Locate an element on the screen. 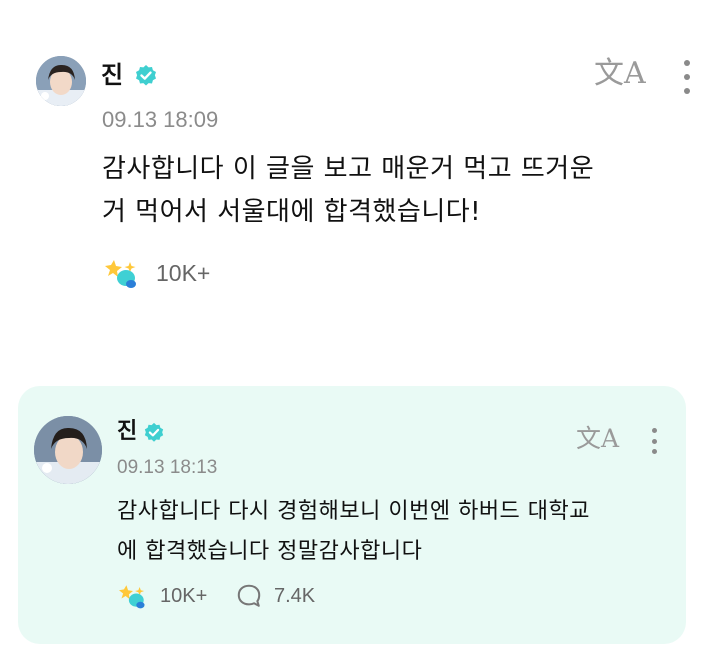  comment-button: 7.4K is located at coordinates (275, 596).